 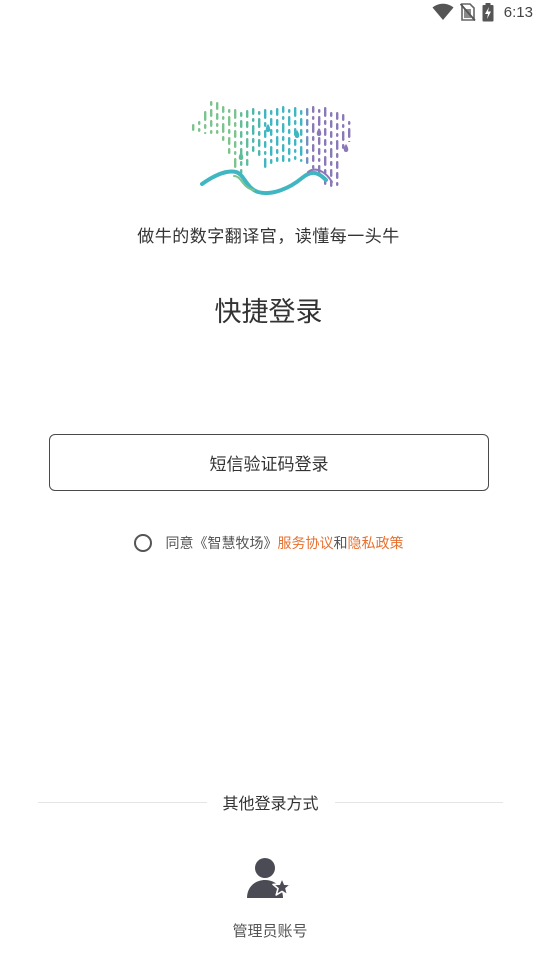 I want to click on service-agreement-link: 服务协议, so click(x=306, y=543).